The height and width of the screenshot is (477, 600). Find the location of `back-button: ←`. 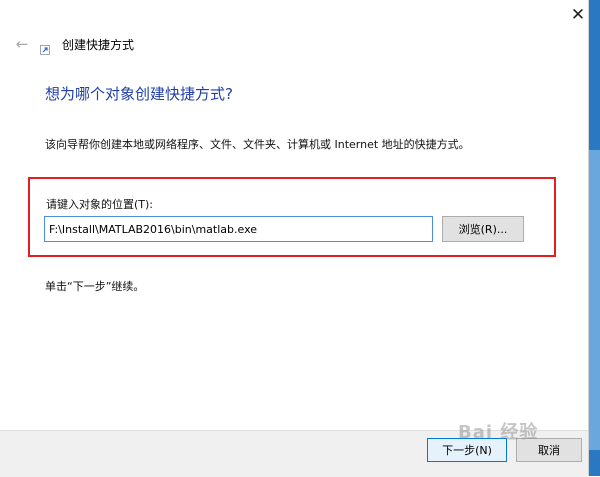

back-button: ← is located at coordinates (22, 44).